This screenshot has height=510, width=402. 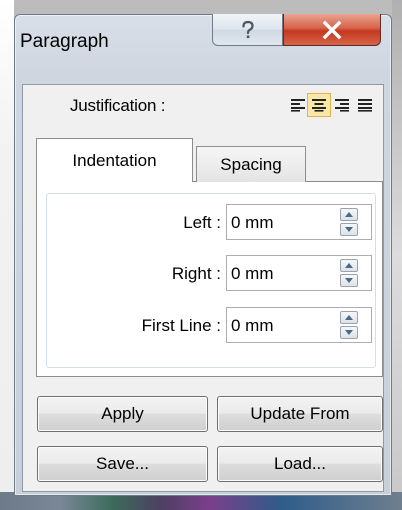 I want to click on tab-spacing: Spacing, so click(x=251, y=164).